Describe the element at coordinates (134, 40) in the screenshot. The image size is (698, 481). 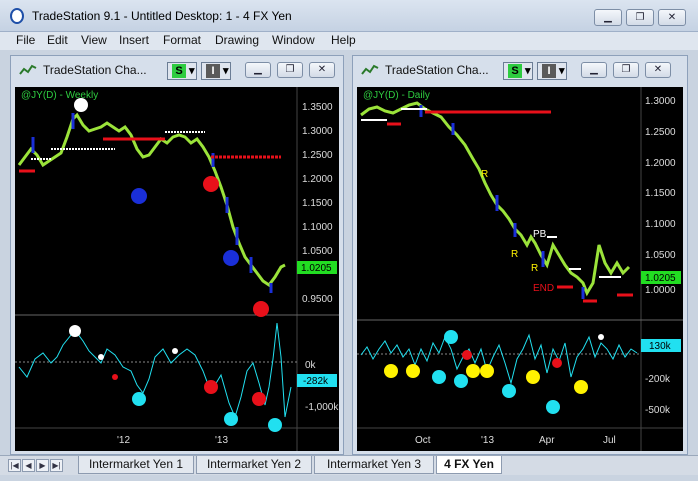
I see `menu-insert: Insert` at that location.